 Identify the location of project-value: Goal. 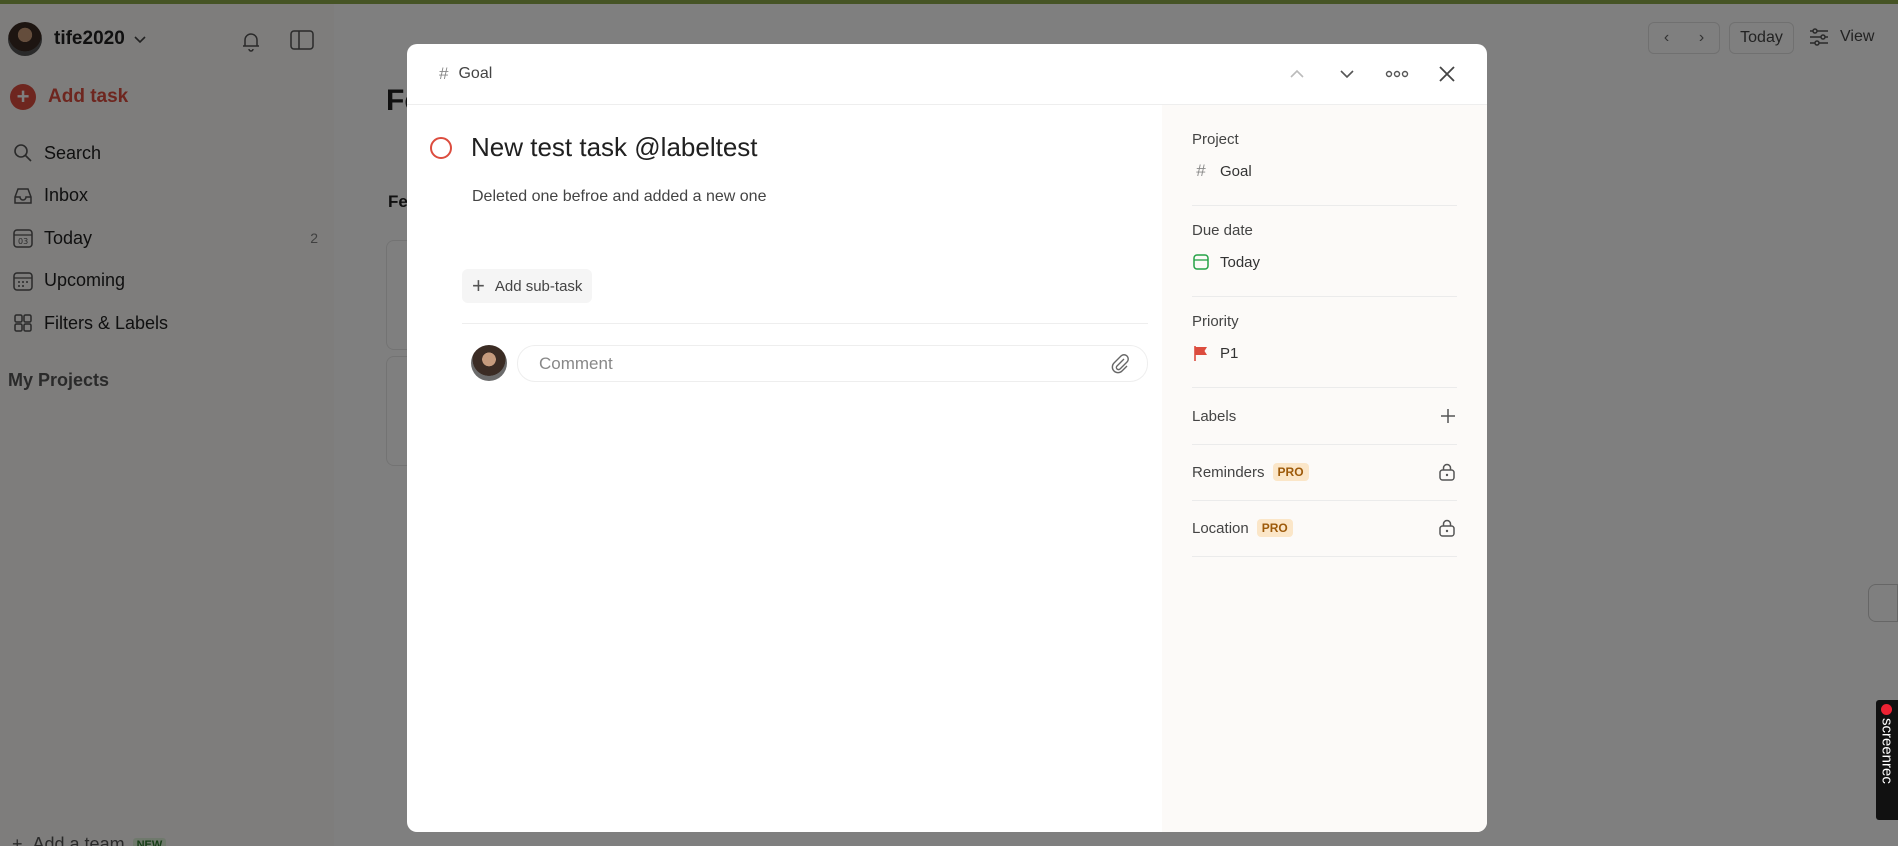
(1236, 171).